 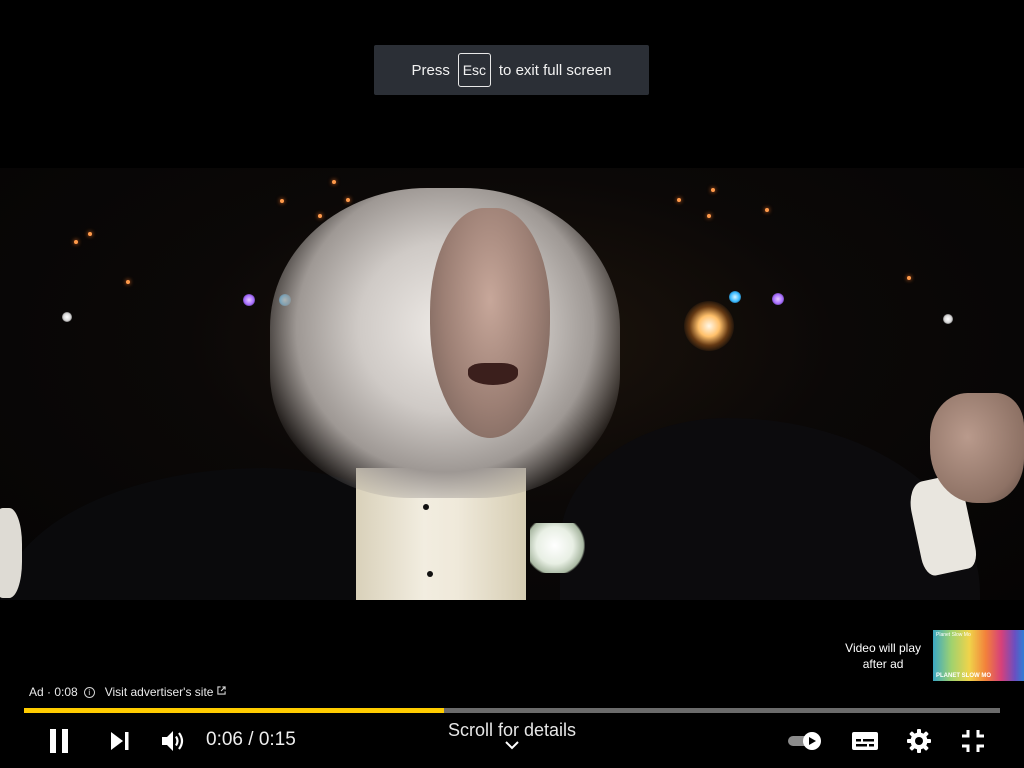 I want to click on settings-icon, so click(x=919, y=741).